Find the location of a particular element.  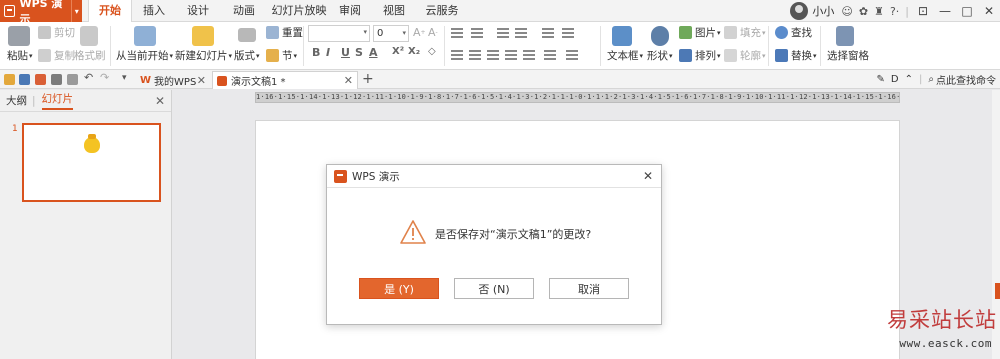

undo-icon: ↶ is located at coordinates (89, 77).